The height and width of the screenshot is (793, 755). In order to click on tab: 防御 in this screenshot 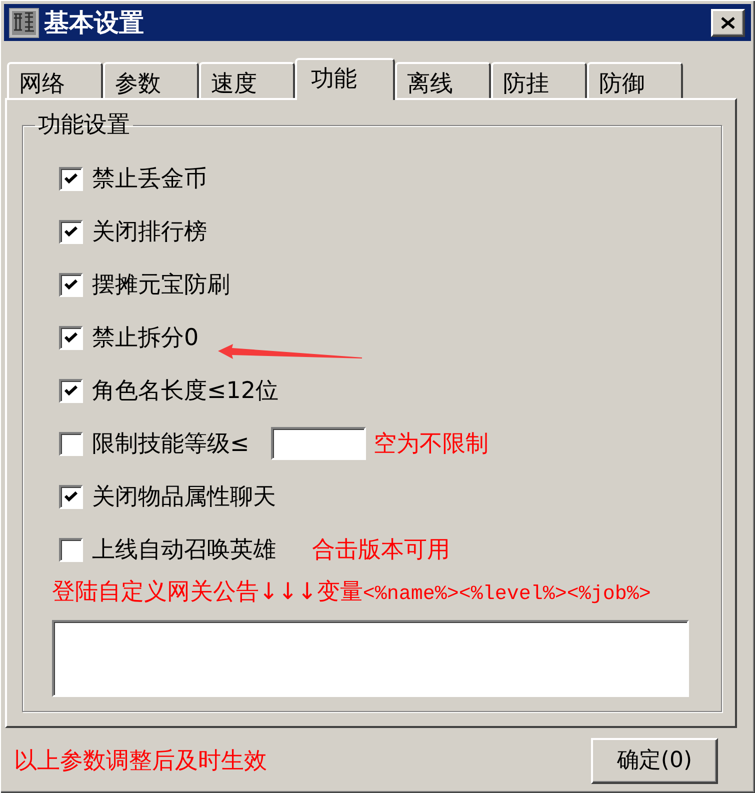, I will do `click(635, 80)`.